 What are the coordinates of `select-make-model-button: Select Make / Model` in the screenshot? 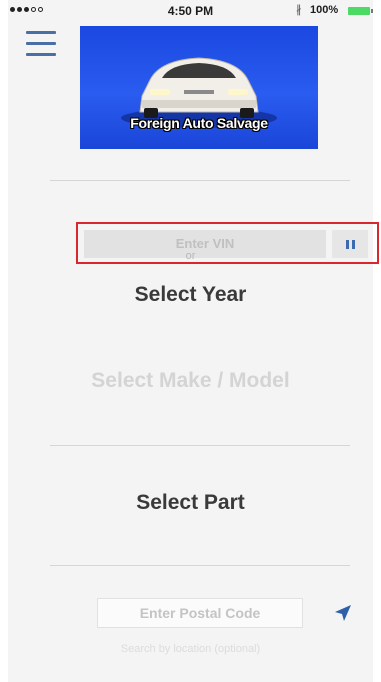 It's located at (190, 381).